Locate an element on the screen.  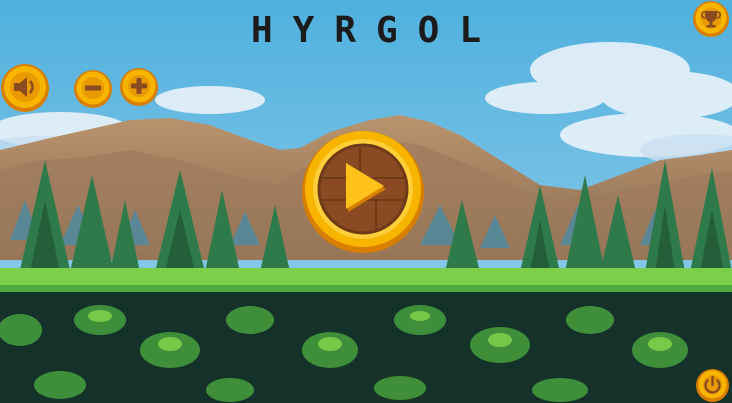
leaderboard-button is located at coordinates (711, 19).